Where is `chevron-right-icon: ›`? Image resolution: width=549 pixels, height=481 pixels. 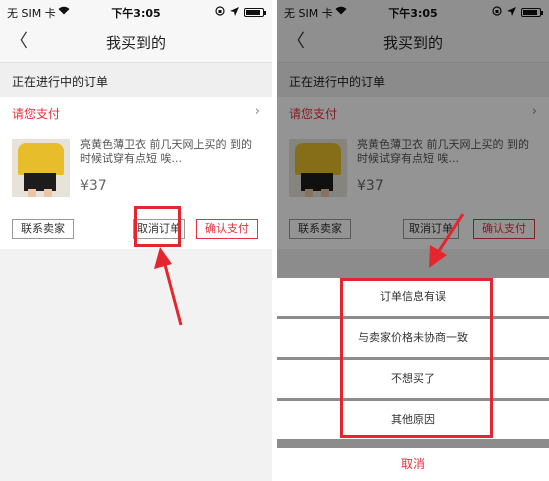
chevron-right-icon: › is located at coordinates (257, 111).